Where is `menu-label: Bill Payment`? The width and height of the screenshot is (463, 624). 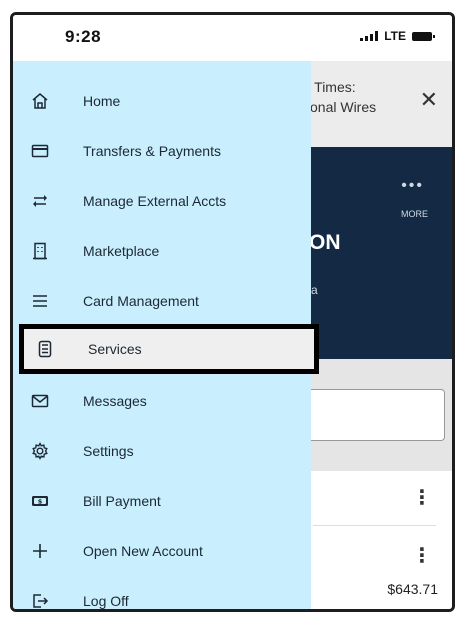
menu-label: Bill Payment is located at coordinates (122, 501).